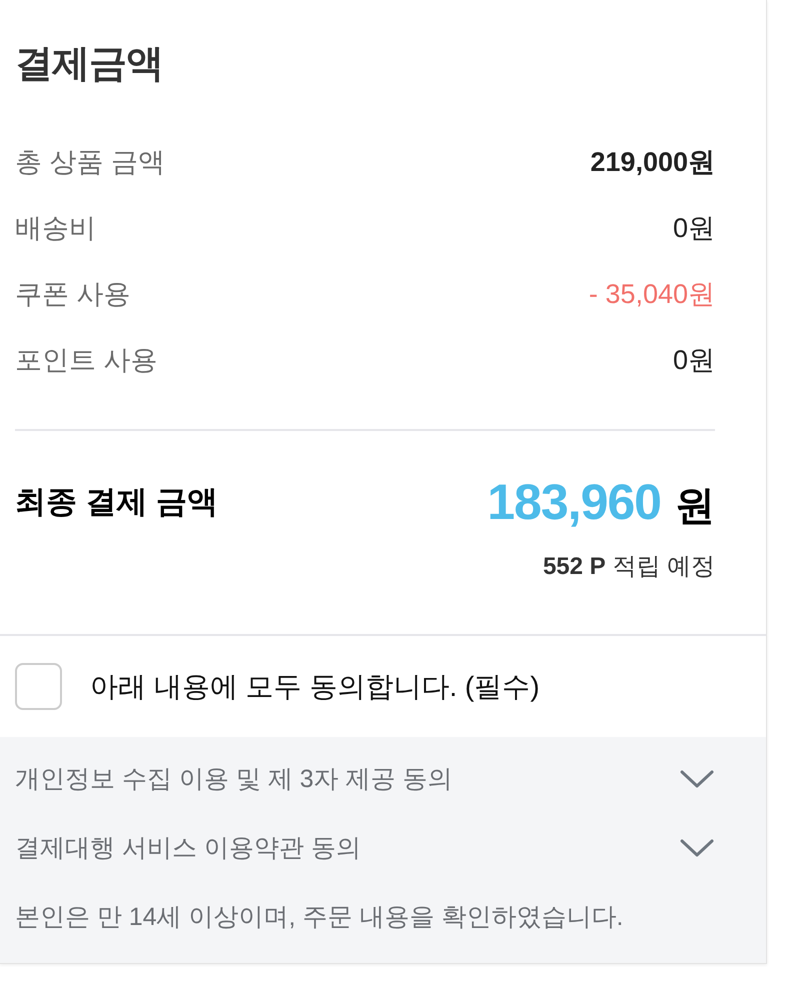 The height and width of the screenshot is (988, 790). What do you see at coordinates (628, 567) in the screenshot?
I see `points-note: 552 P 적립 예정` at bounding box center [628, 567].